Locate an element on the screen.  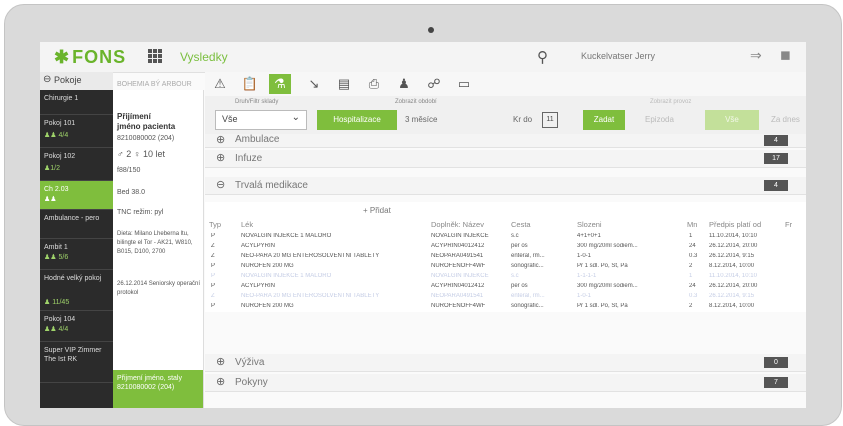
sidebar-item-room: Pokoj 104 ♟♟ 4/4 is located at coordinates (76, 326).